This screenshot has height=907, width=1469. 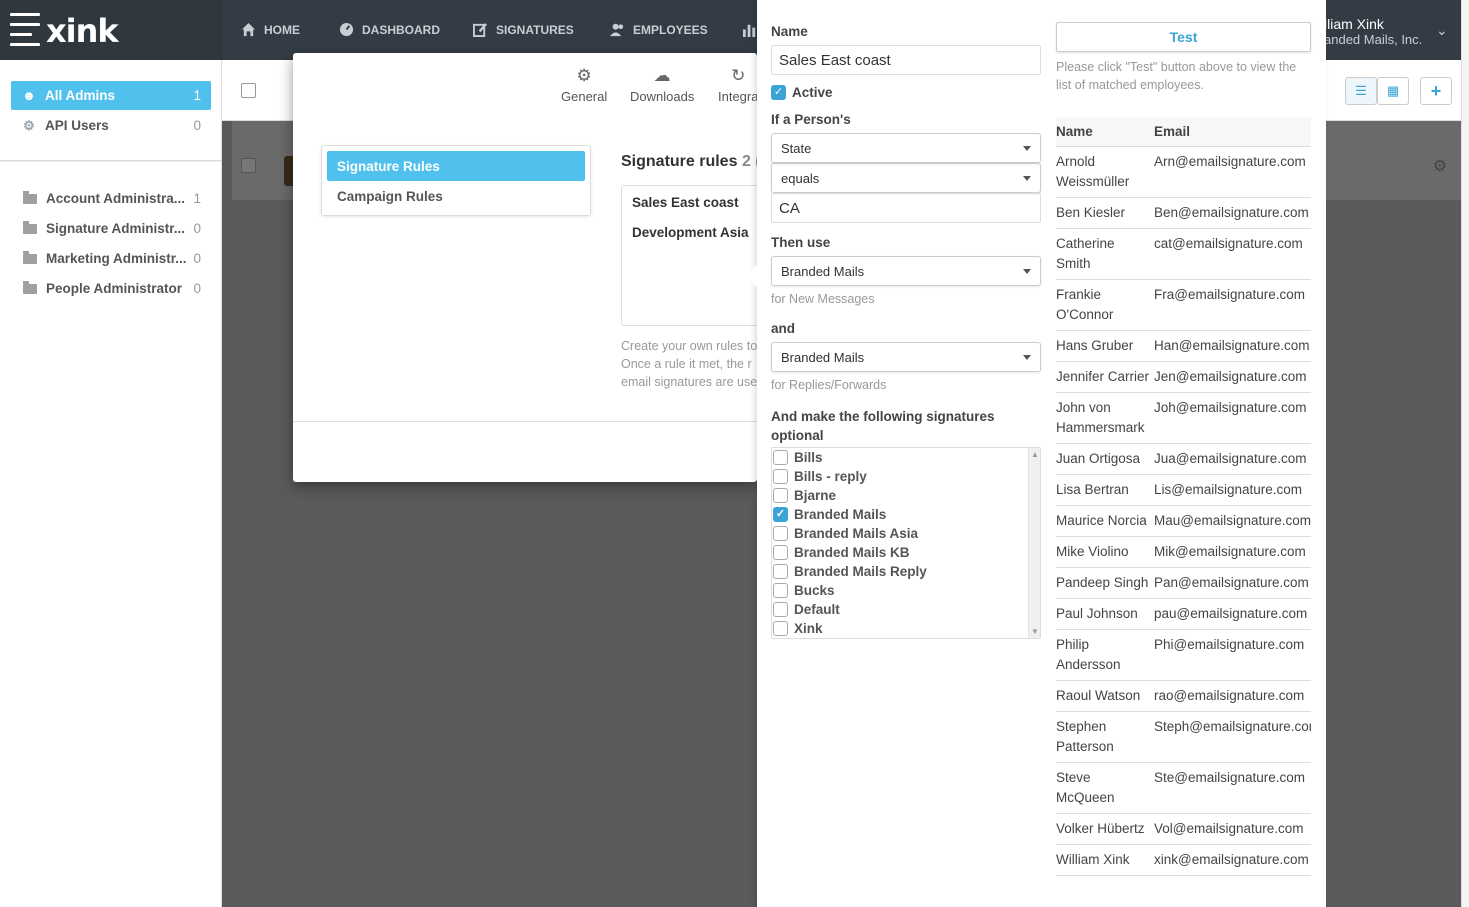 I want to click on employee-email: Lis@emailsignature.com, so click(x=1228, y=489).